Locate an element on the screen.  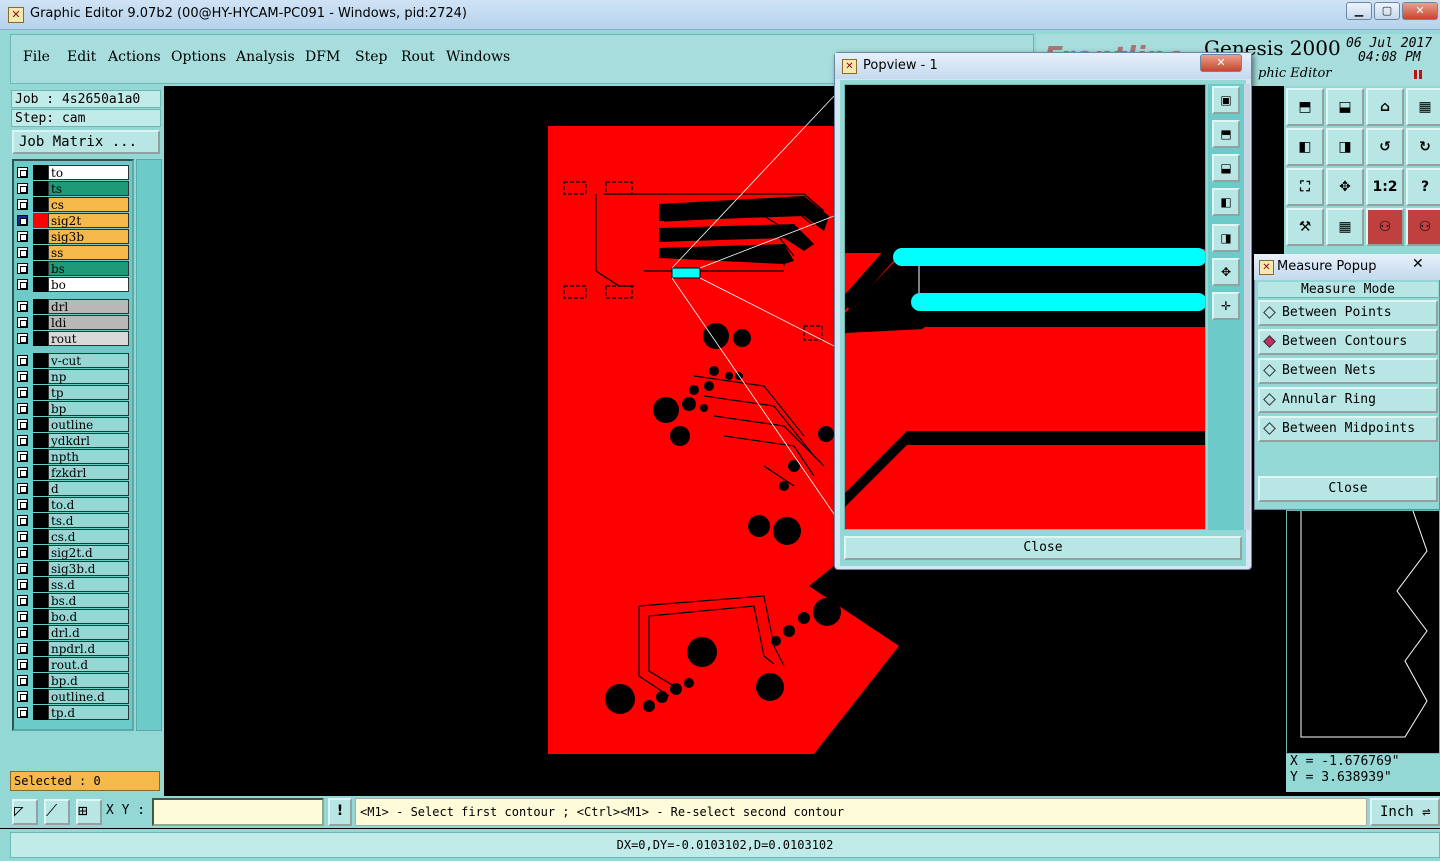
layer-row: sig2t.d is located at coordinates (72, 552).